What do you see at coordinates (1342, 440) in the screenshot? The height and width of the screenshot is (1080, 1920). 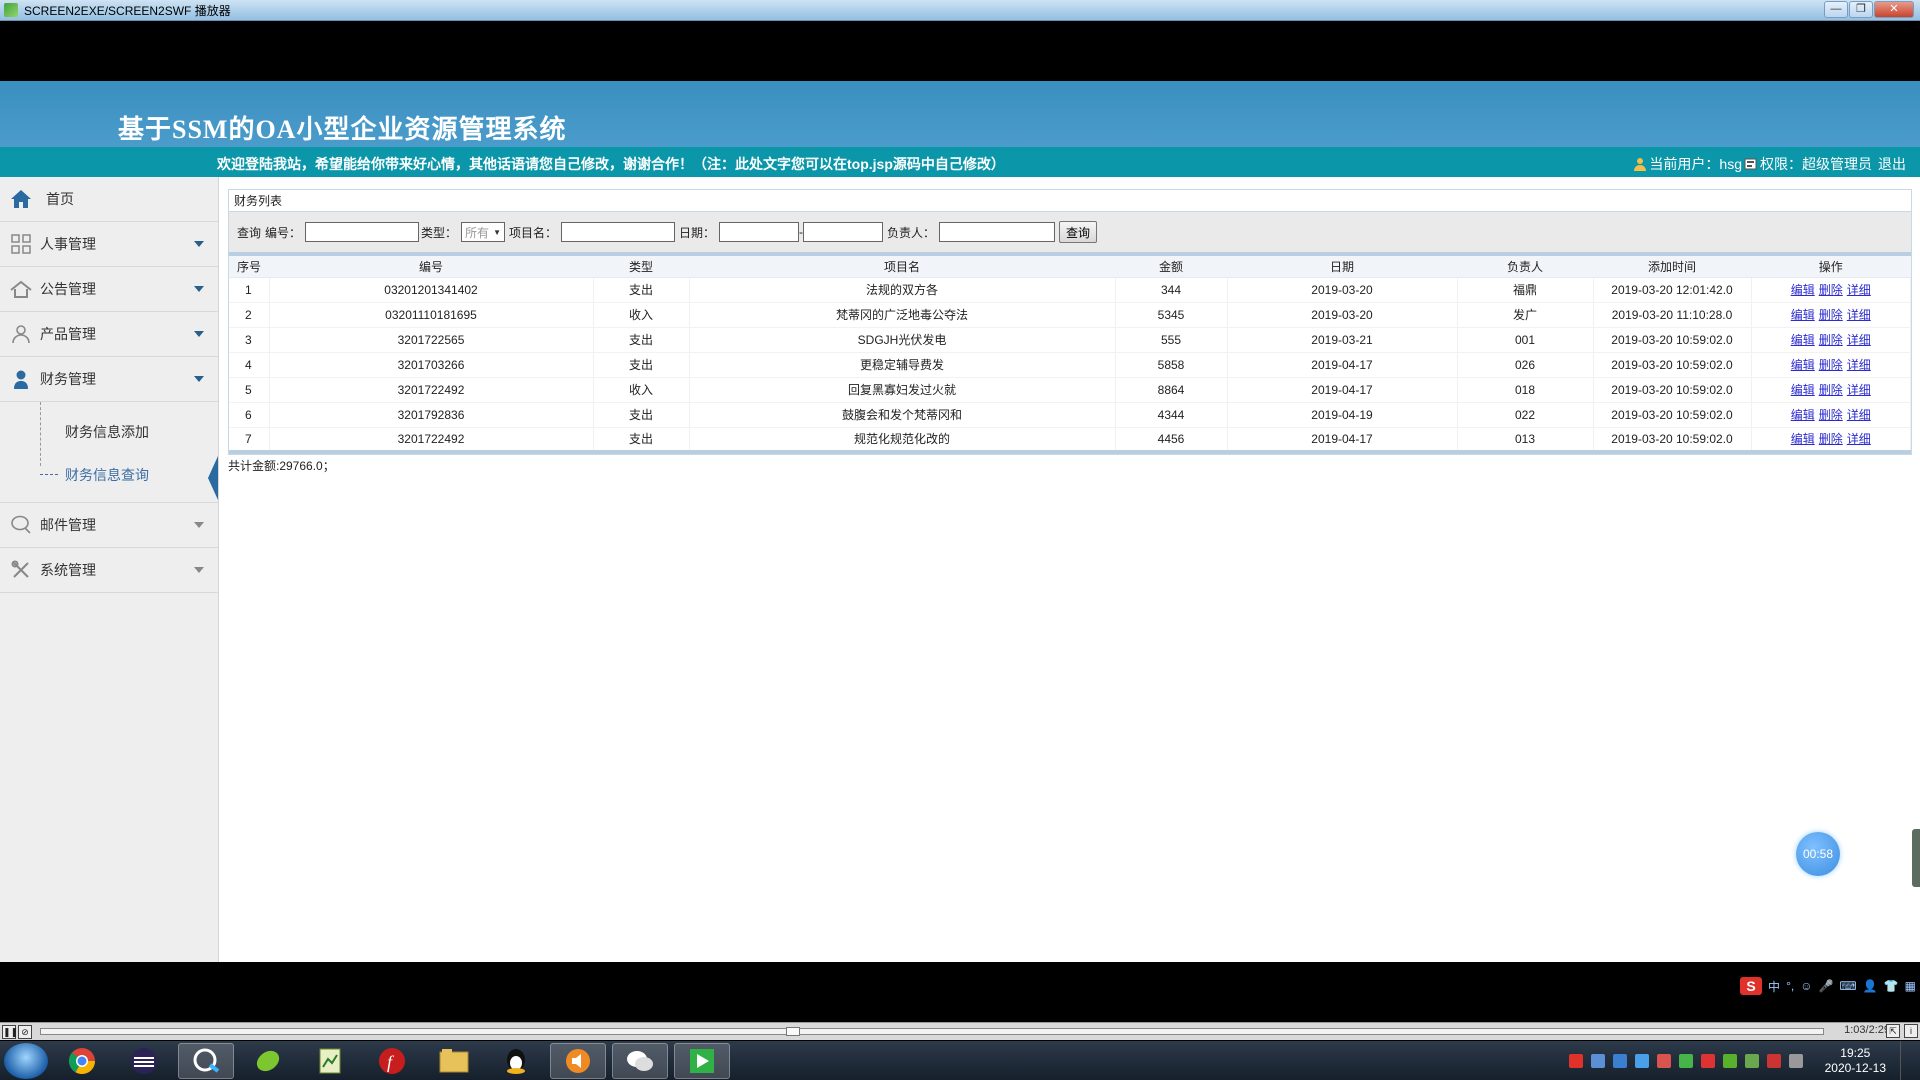 I see `cell: 2019-04-17` at bounding box center [1342, 440].